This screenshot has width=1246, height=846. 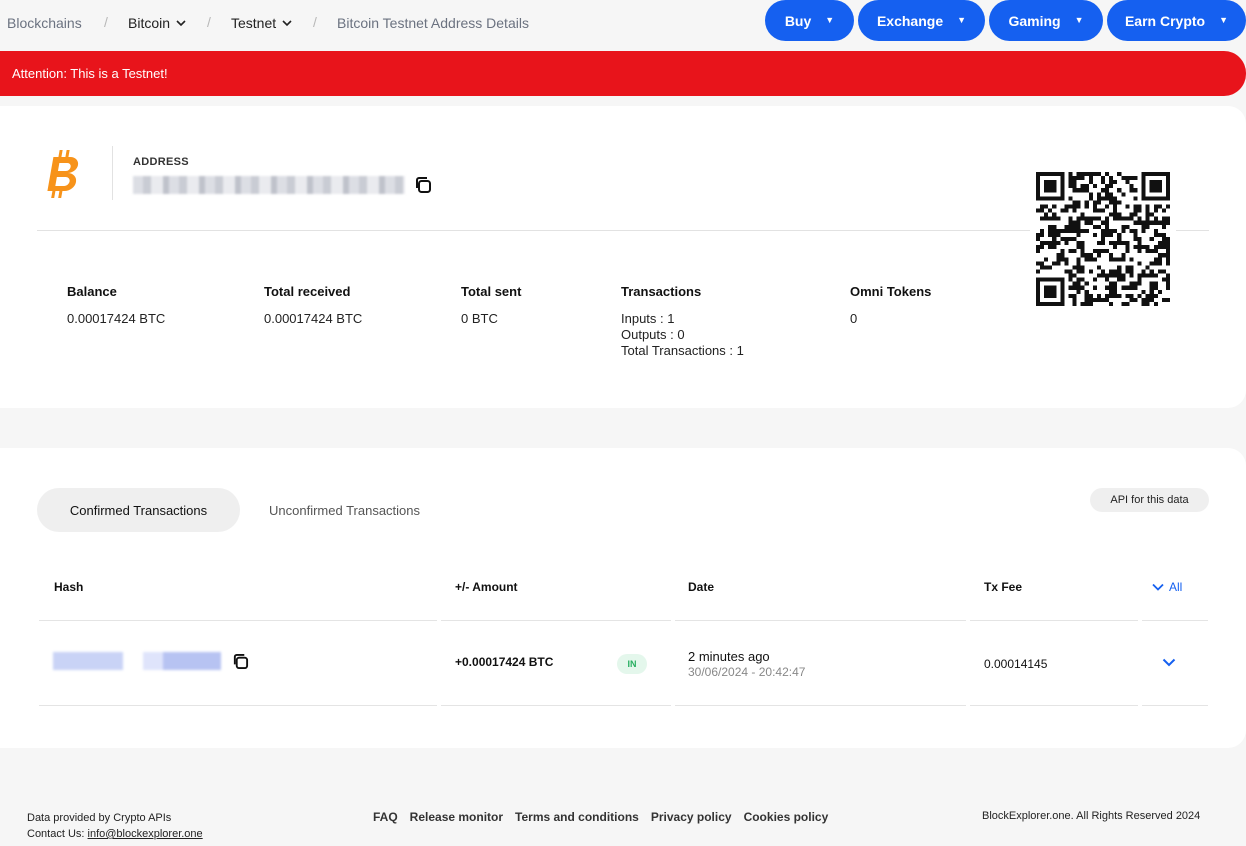 What do you see at coordinates (577, 817) in the screenshot?
I see `footer-link-terms: Terms and conditions` at bounding box center [577, 817].